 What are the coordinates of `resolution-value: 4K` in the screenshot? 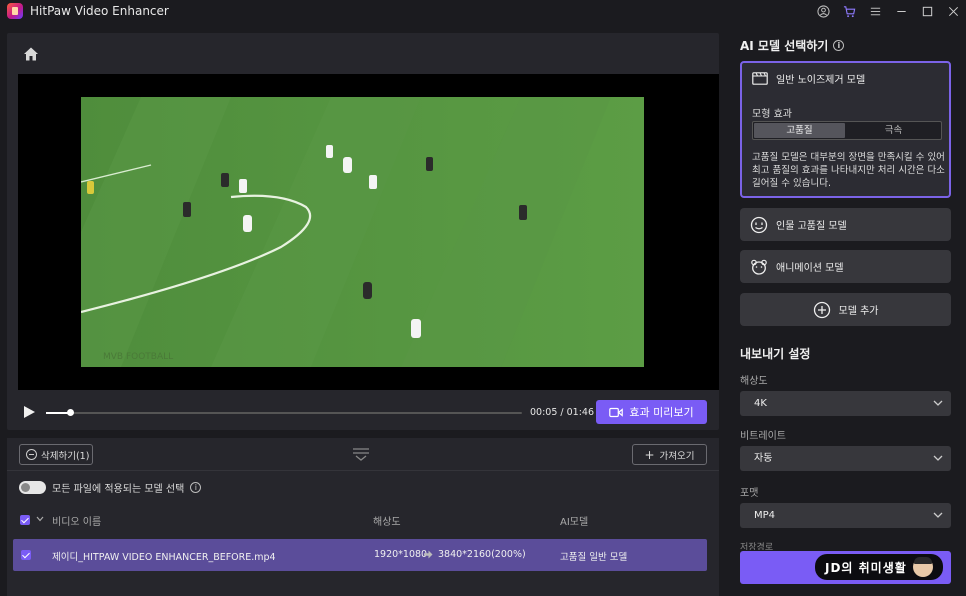 It's located at (760, 403).